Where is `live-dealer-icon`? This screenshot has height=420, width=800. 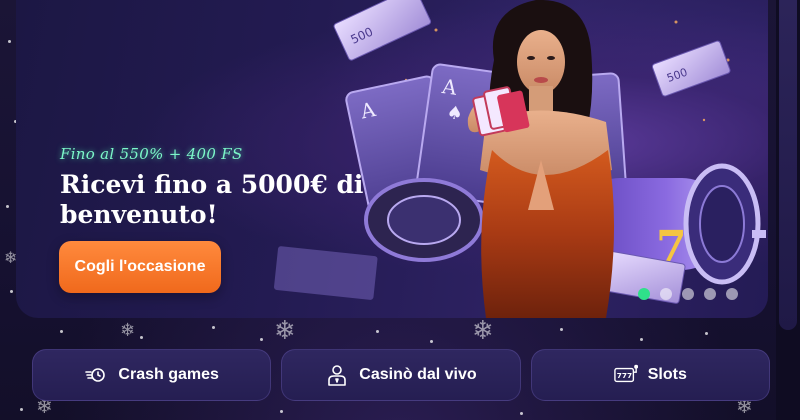
live-dealer-icon is located at coordinates (337, 375).